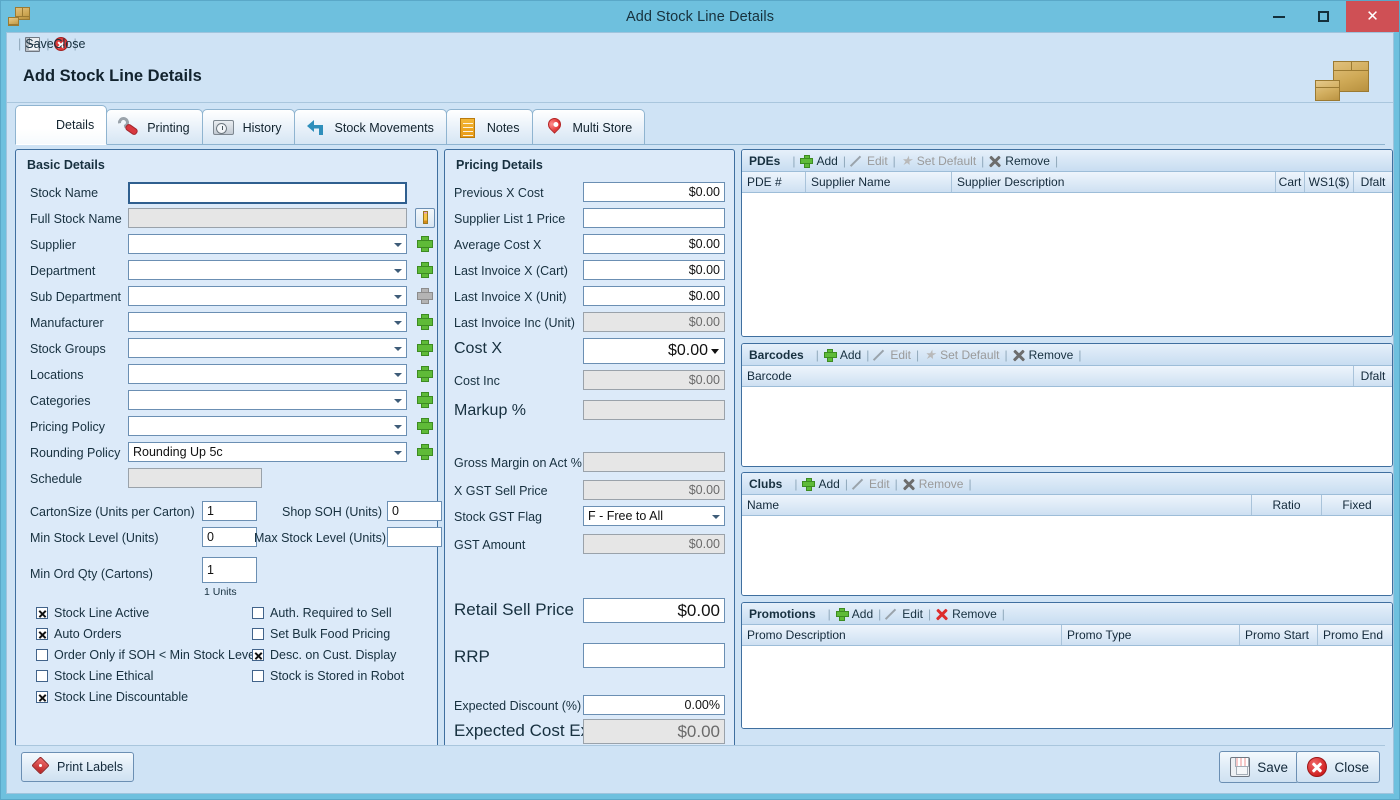  What do you see at coordinates (997, 505) in the screenshot?
I see `column-header-name: Name` at bounding box center [997, 505].